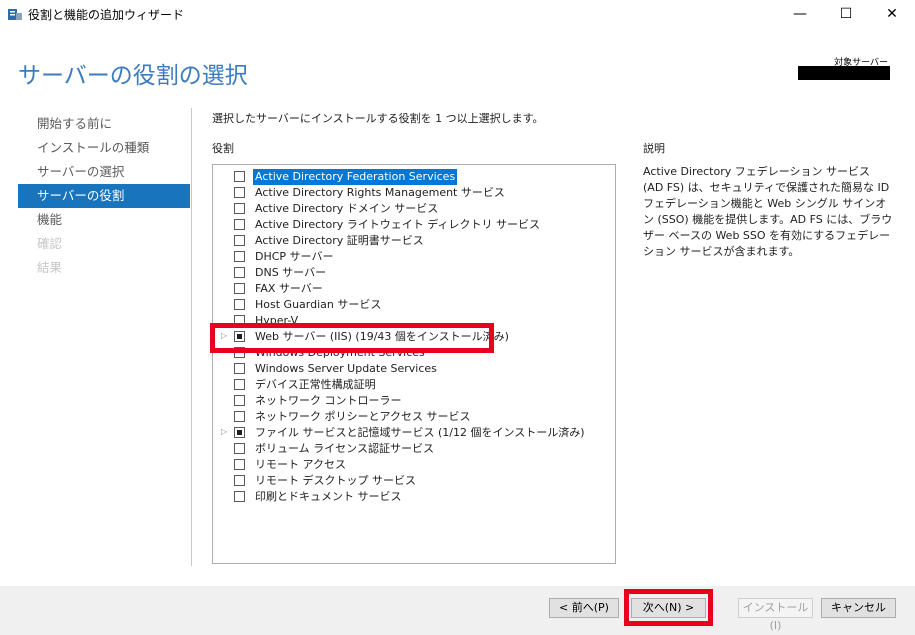 The height and width of the screenshot is (635, 915). What do you see at coordinates (328, 400) in the screenshot?
I see `role-label: ネットワーク コントローラー` at bounding box center [328, 400].